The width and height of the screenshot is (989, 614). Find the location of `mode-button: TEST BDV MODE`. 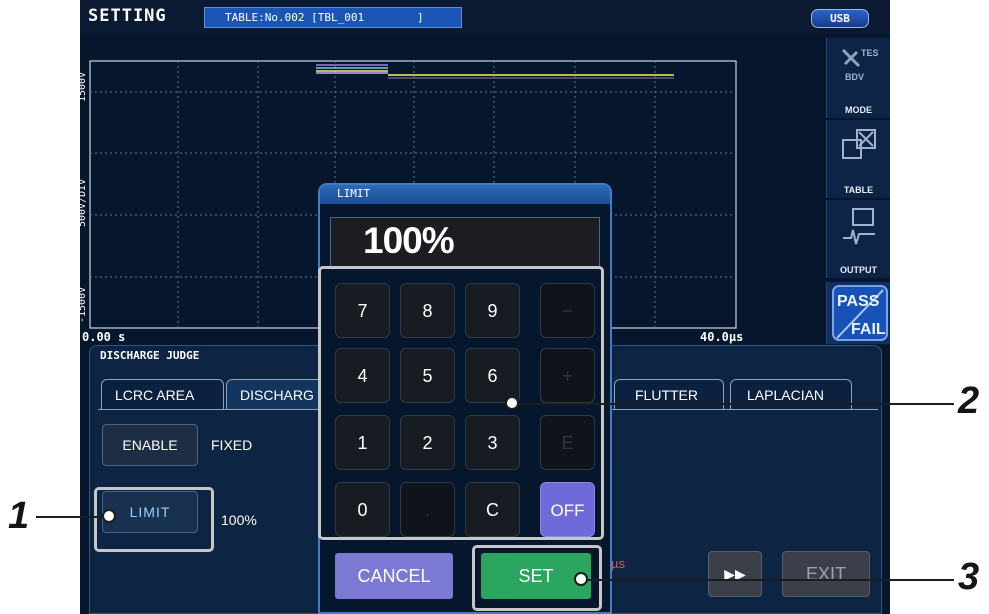

mode-button: TEST BDV MODE is located at coordinates (858, 78).